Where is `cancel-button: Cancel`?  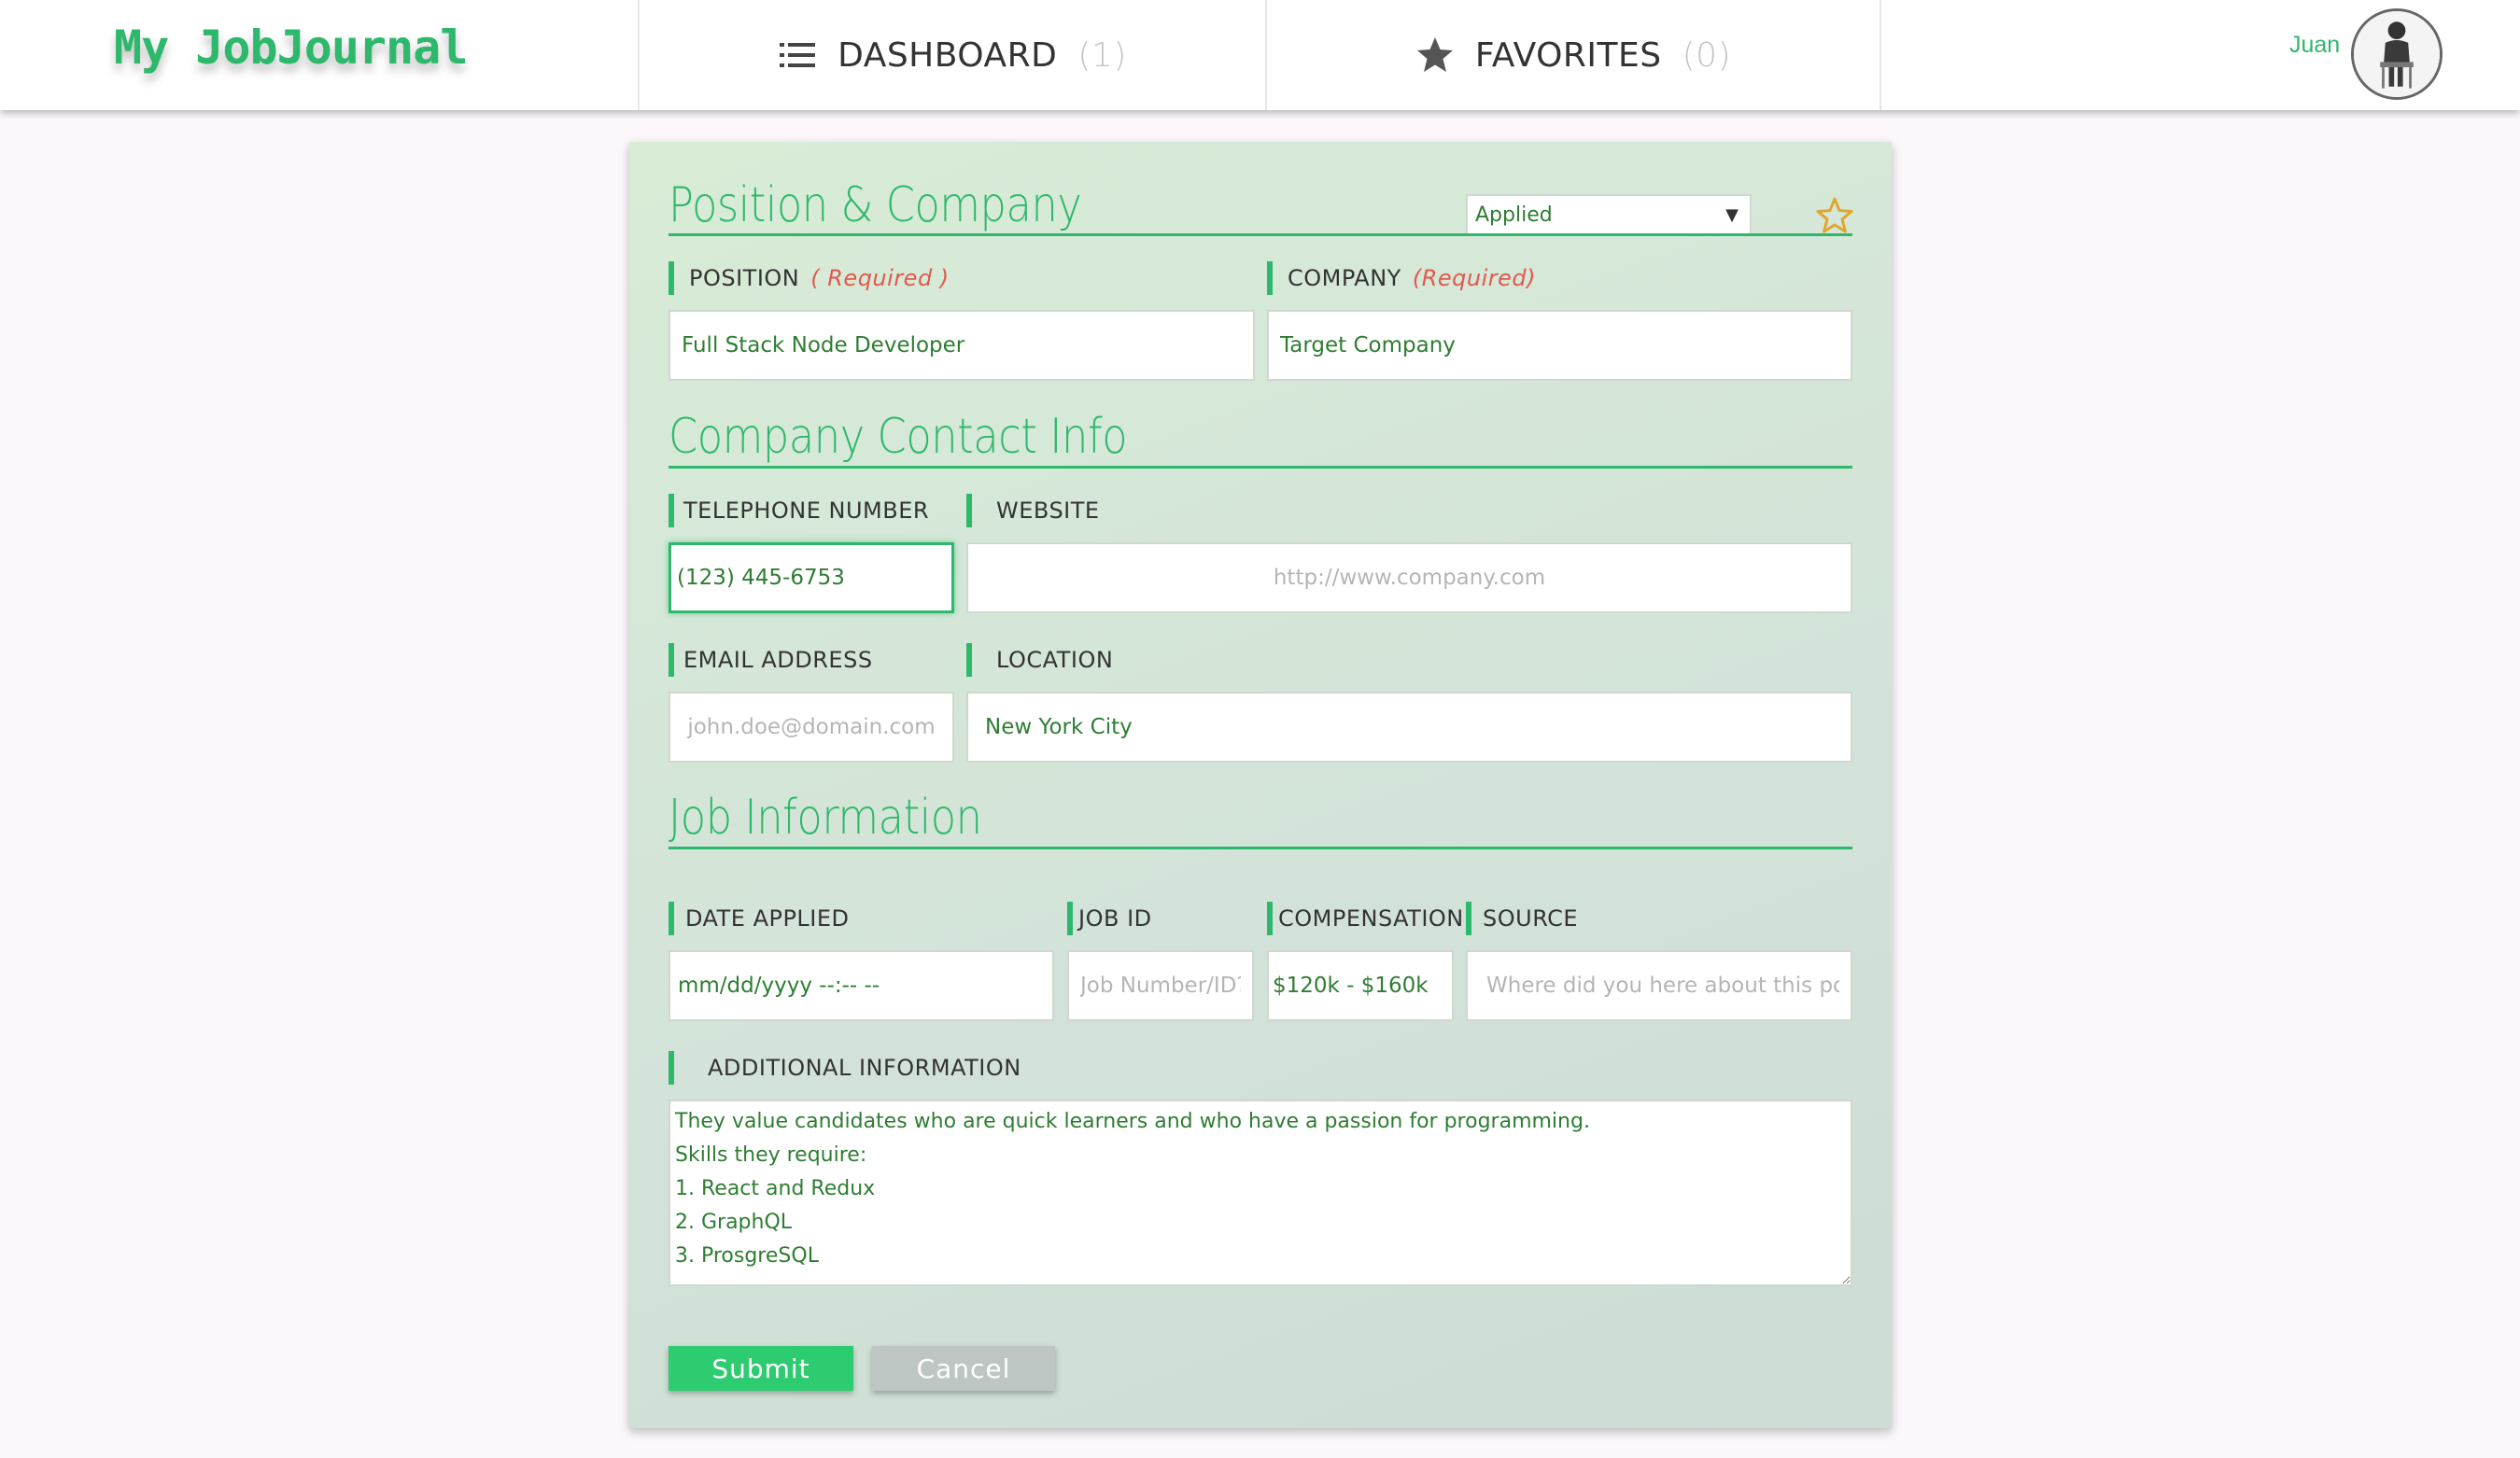
cancel-button: Cancel is located at coordinates (963, 1368).